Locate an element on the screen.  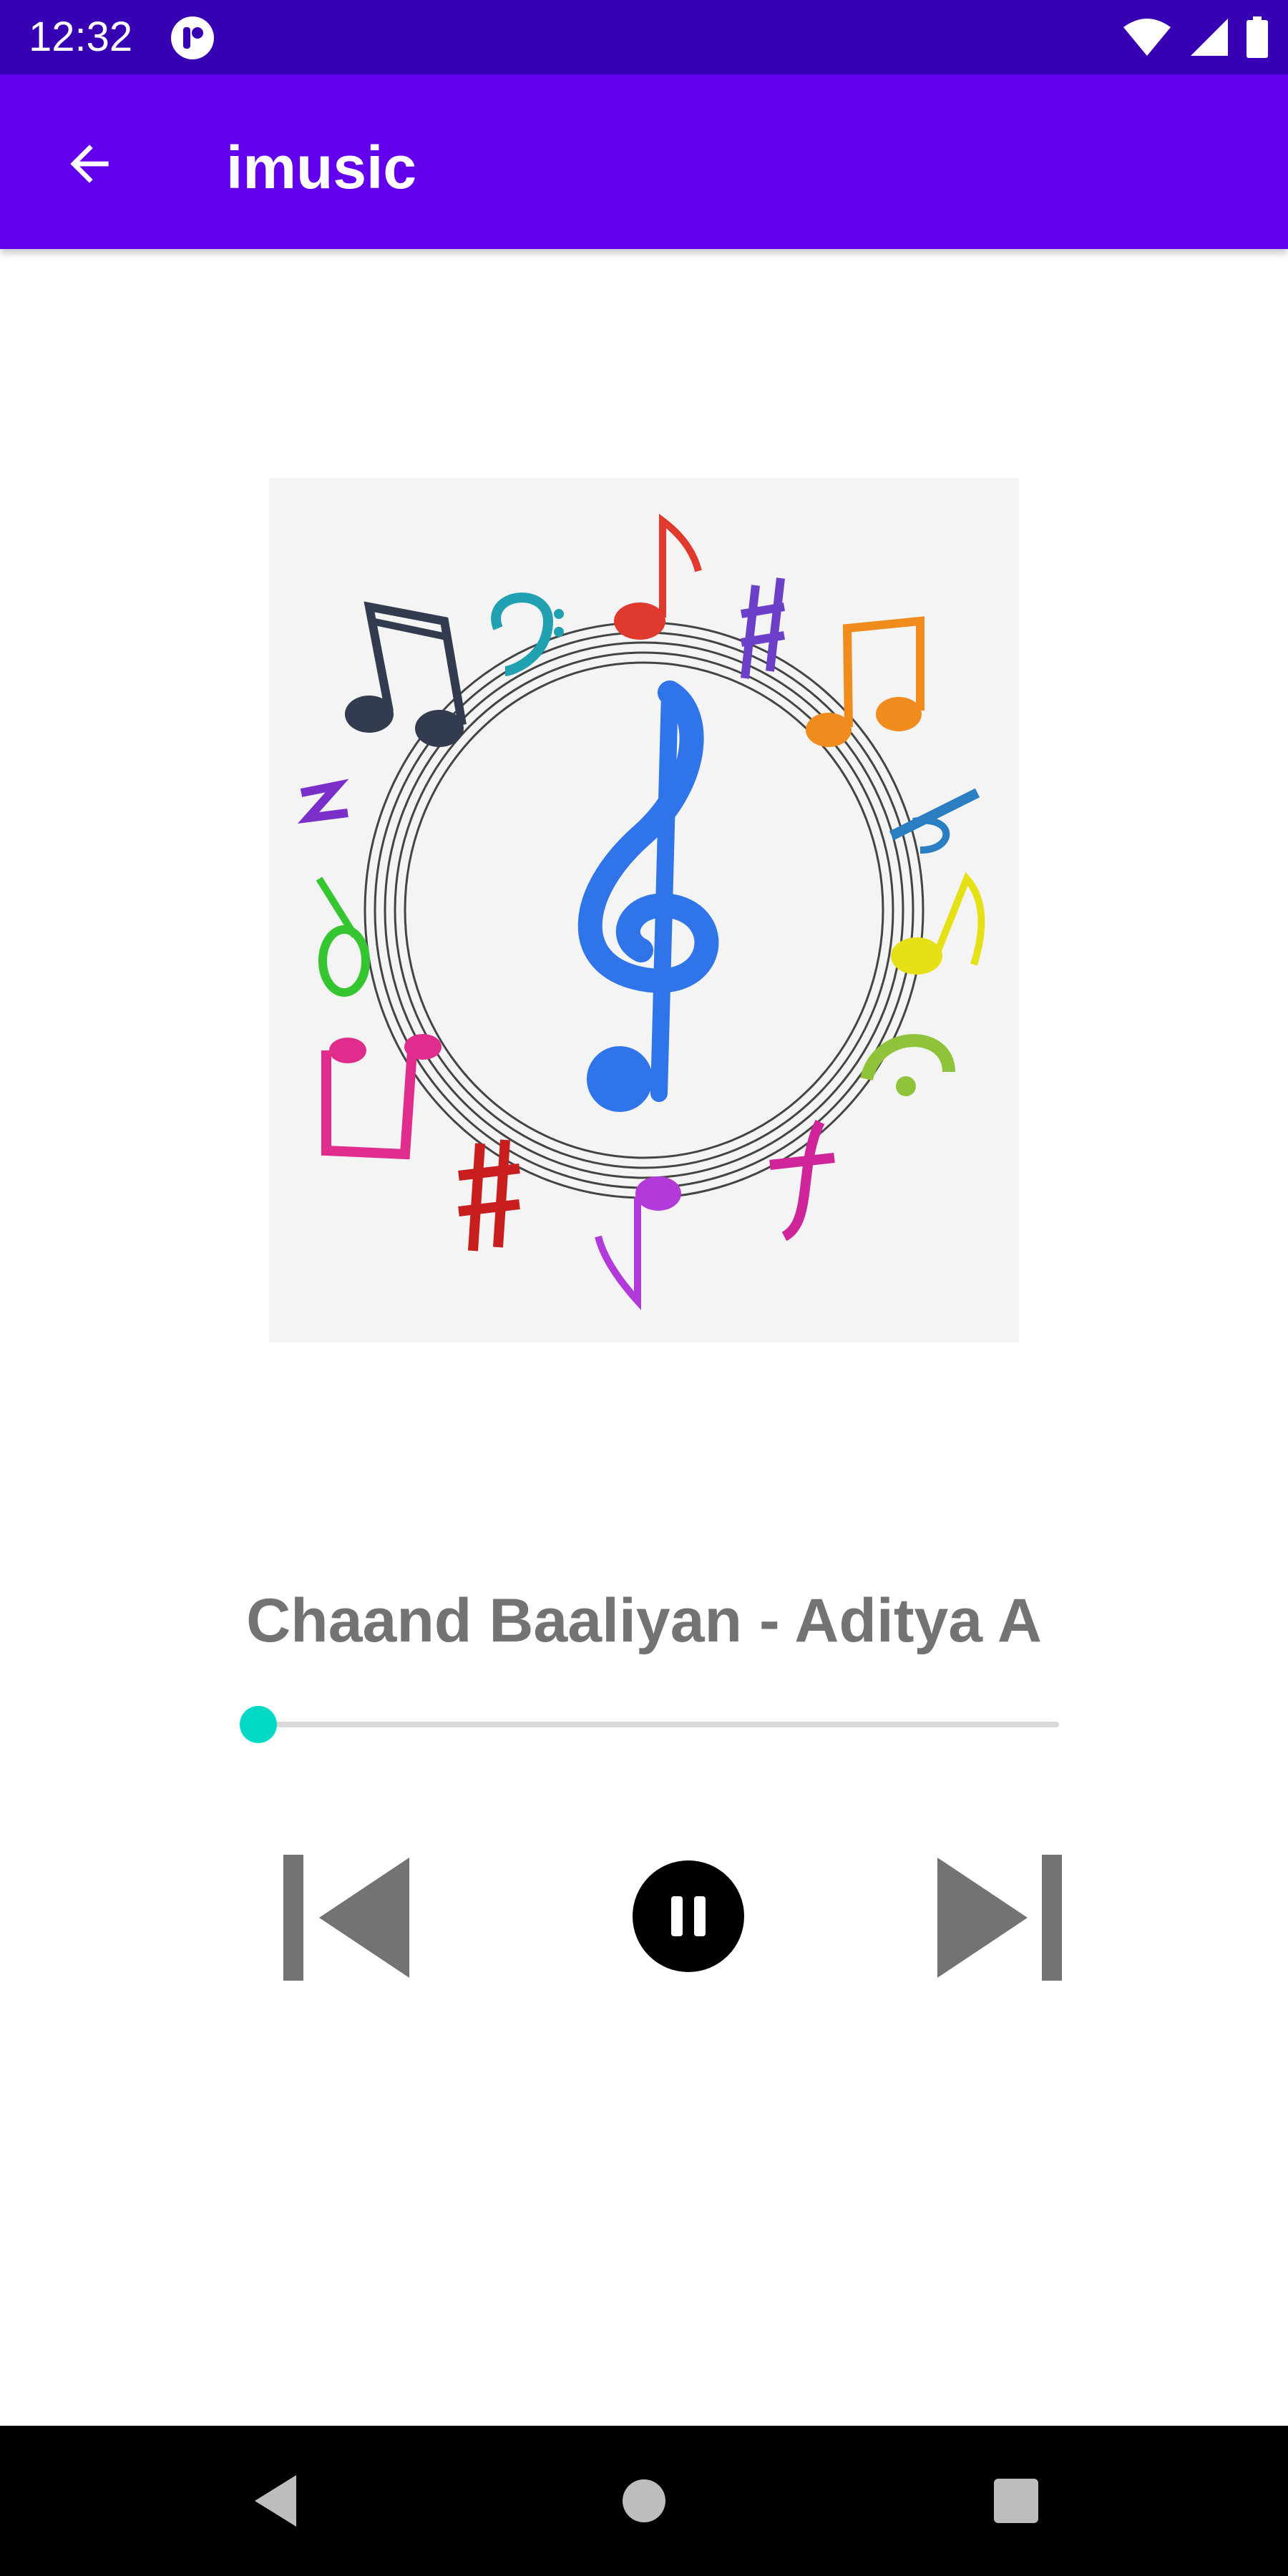
note-purple-natural is located at coordinates (763, 628).